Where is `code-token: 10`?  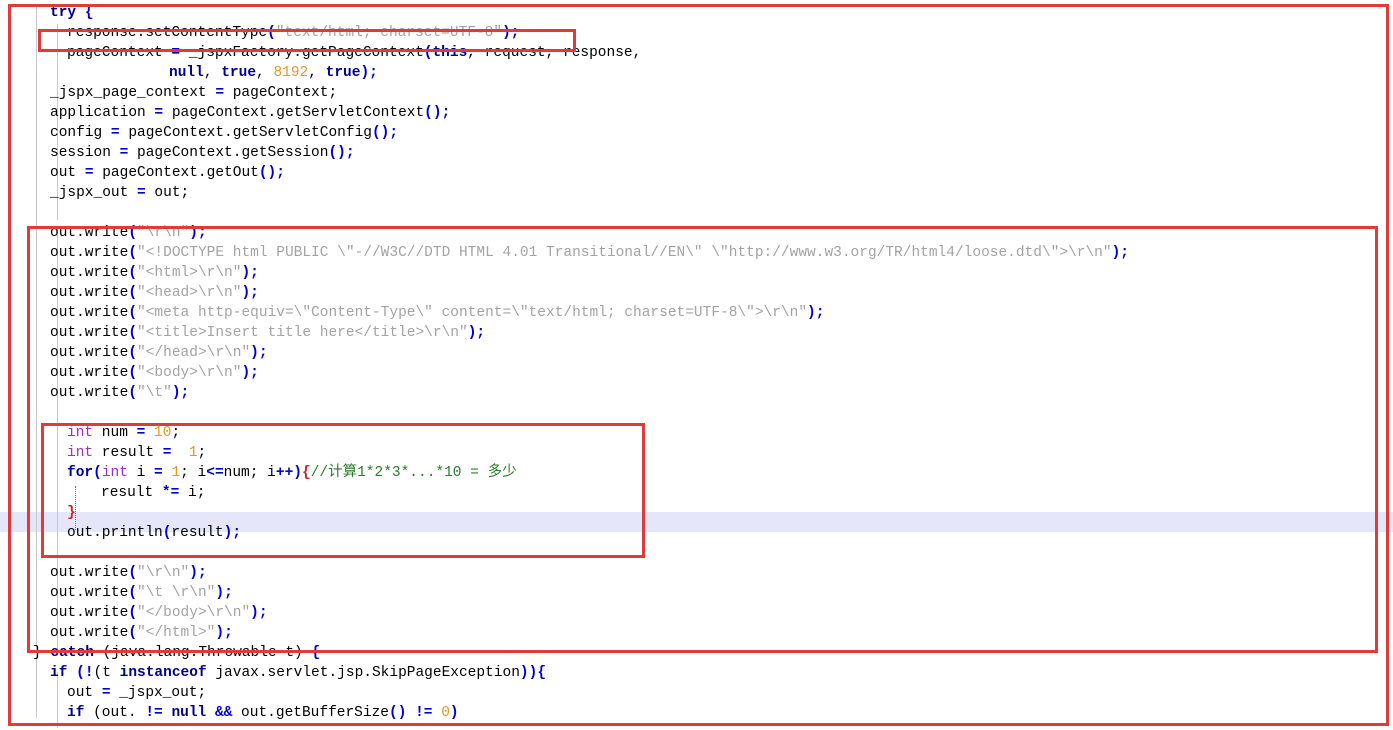
code-token: 10 is located at coordinates (163, 433).